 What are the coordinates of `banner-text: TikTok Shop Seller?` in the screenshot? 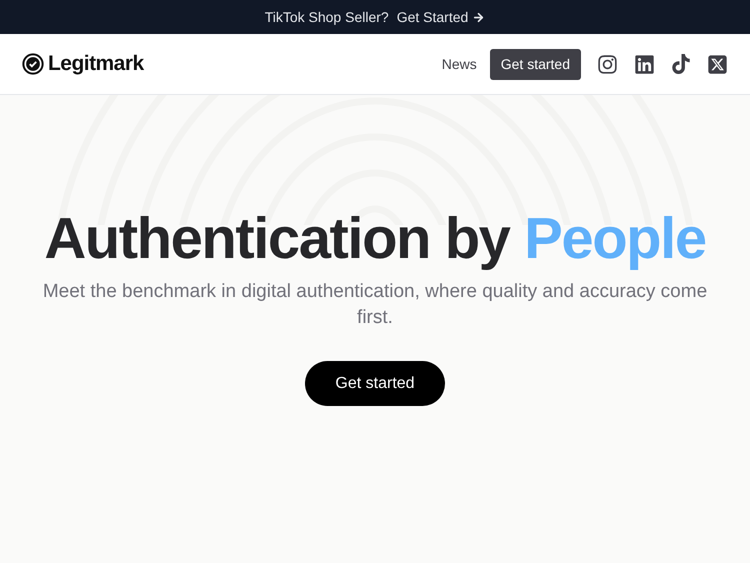 It's located at (326, 17).